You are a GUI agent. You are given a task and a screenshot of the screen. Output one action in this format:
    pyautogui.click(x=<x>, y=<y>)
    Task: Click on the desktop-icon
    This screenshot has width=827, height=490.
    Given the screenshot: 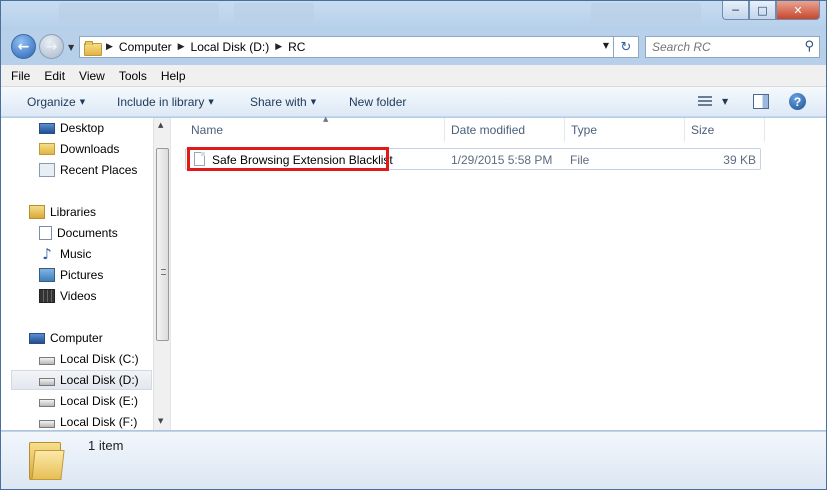 What is the action you would take?
    pyautogui.click(x=47, y=128)
    